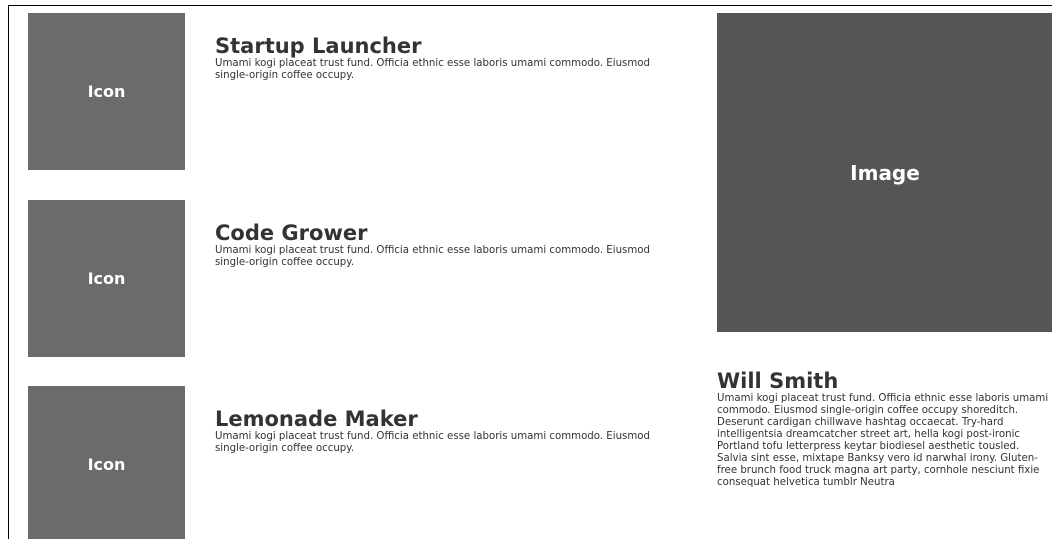 The width and height of the screenshot is (1052, 539). What do you see at coordinates (291, 233) in the screenshot?
I see `feature-title: Code Grower` at bounding box center [291, 233].